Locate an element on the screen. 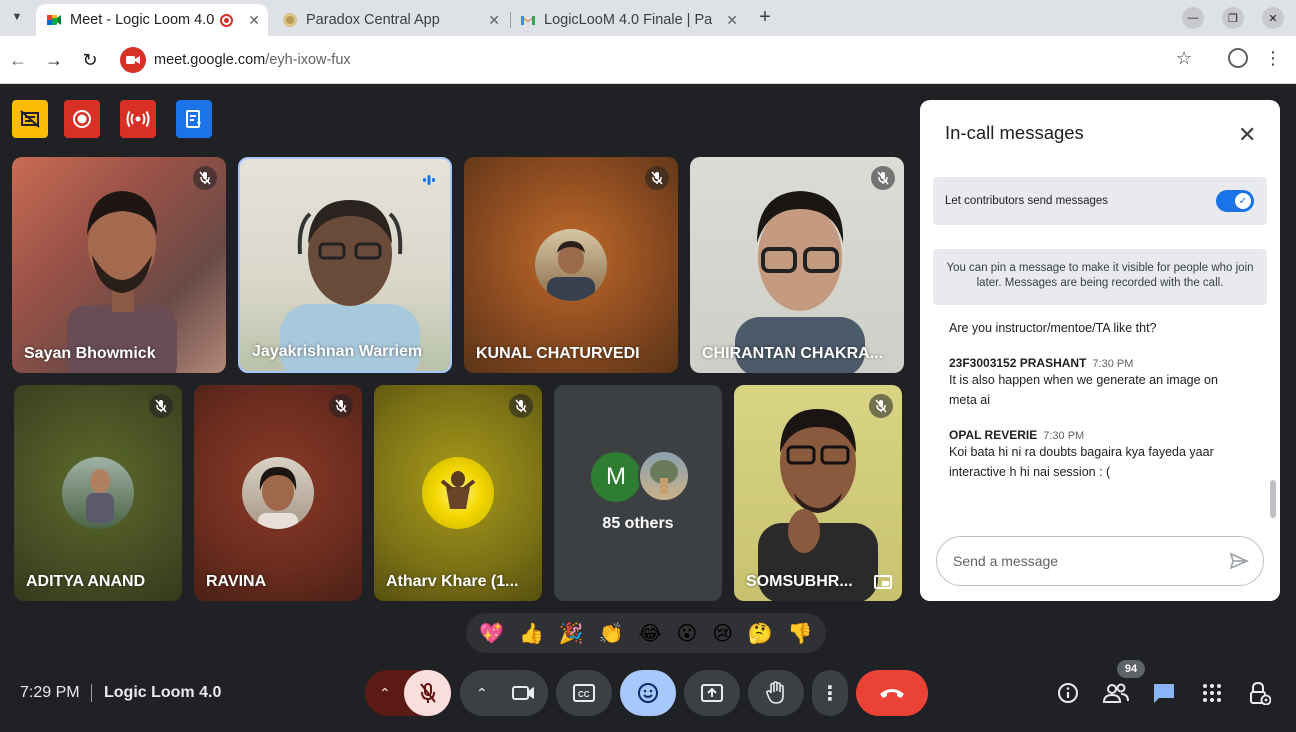 This screenshot has width=1296, height=732. tab-gmail: LogicLooM 4.0 Finale | Pa ✕ is located at coordinates (628, 20).